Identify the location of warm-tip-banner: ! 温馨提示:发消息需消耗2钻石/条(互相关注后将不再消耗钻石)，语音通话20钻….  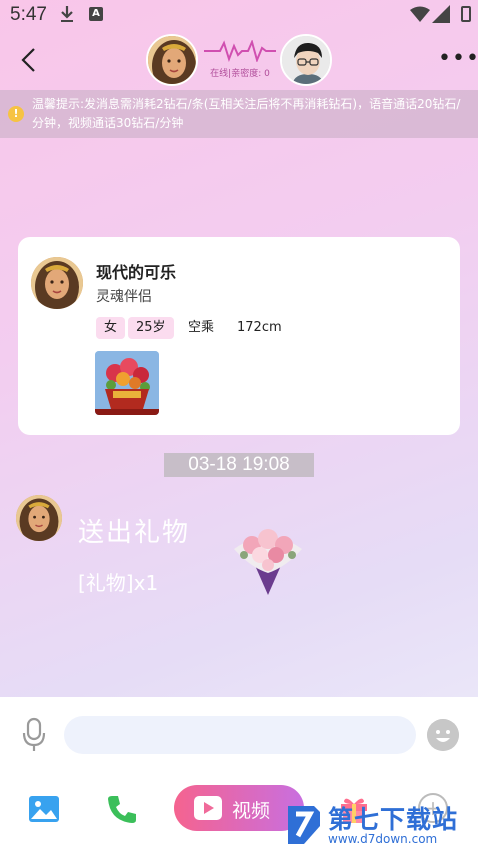
(239, 114).